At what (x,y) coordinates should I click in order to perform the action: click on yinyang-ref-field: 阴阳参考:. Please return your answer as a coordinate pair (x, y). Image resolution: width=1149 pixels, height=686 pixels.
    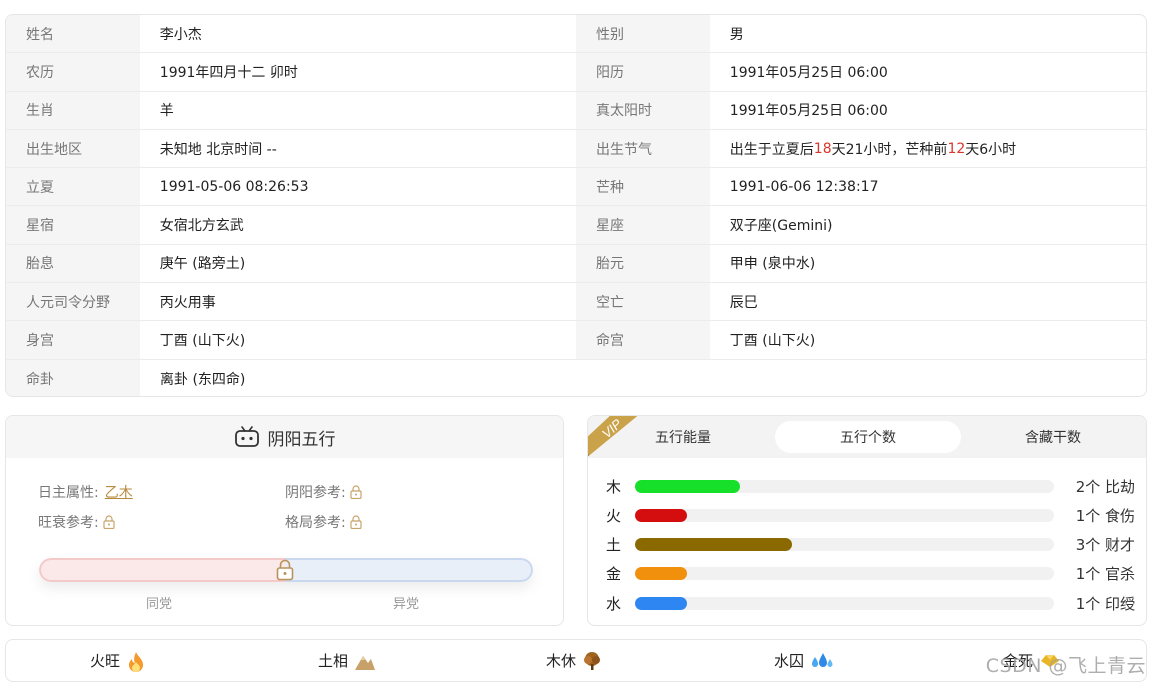
    Looking at the image, I should click on (323, 492).